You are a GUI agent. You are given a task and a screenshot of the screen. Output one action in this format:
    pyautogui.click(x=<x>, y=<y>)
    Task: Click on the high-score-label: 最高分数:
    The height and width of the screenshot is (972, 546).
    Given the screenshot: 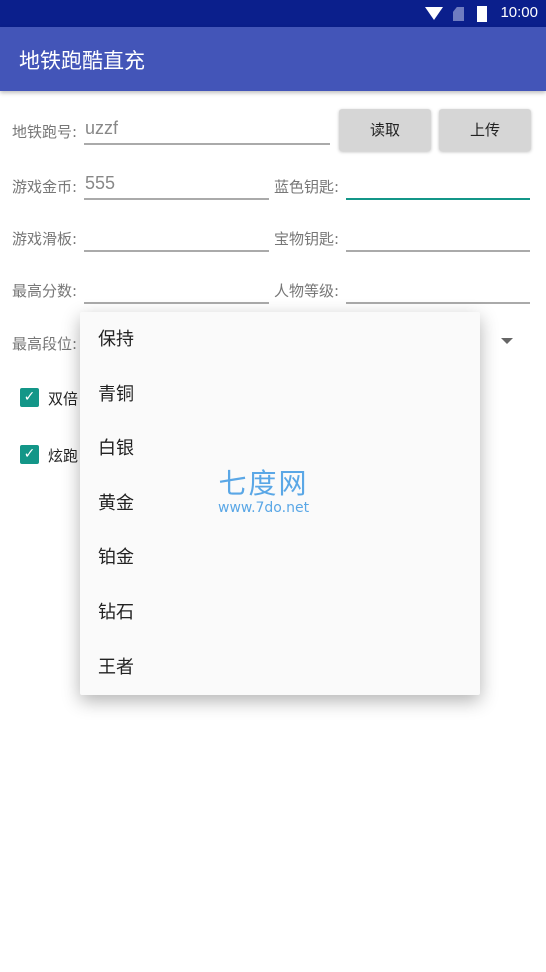 What is the action you would take?
    pyautogui.click(x=45, y=291)
    